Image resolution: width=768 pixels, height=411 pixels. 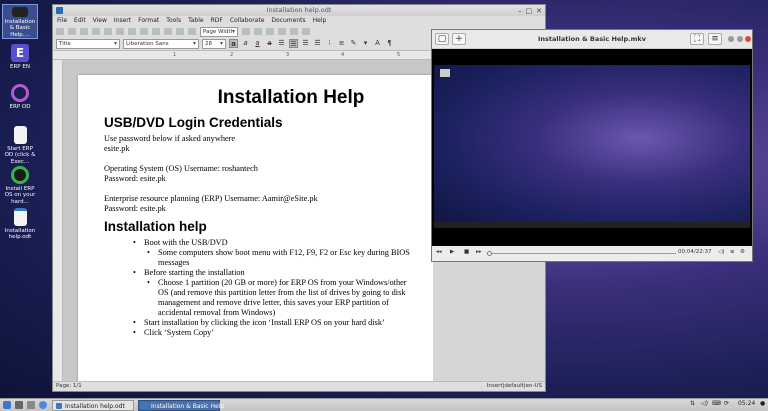 What do you see at coordinates (529, 11) in the screenshot?
I see `maximize-button: □` at bounding box center [529, 11].